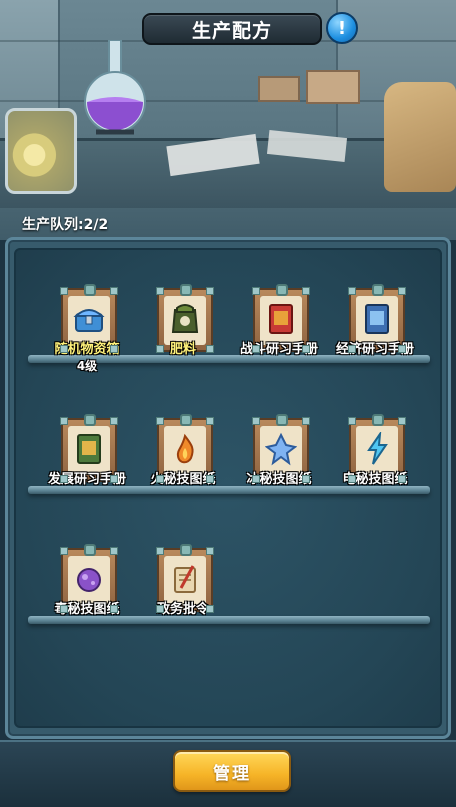 The height and width of the screenshot is (807, 456). What do you see at coordinates (232, 29) in the screenshot?
I see `page-title: 生产配方` at bounding box center [232, 29].